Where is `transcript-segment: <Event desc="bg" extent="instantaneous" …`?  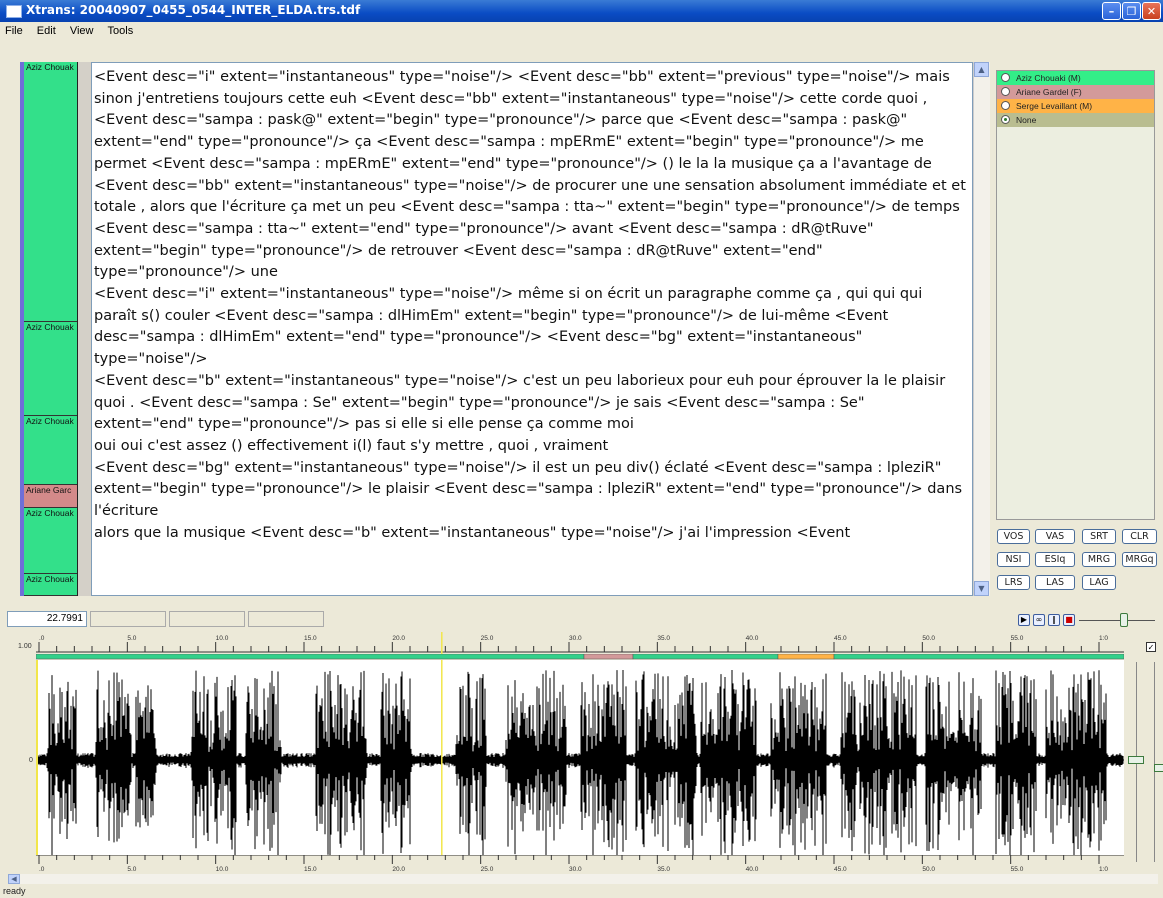
transcript-segment: <Event desc="bg" extent="instantaneous" … is located at coordinates (531, 490).